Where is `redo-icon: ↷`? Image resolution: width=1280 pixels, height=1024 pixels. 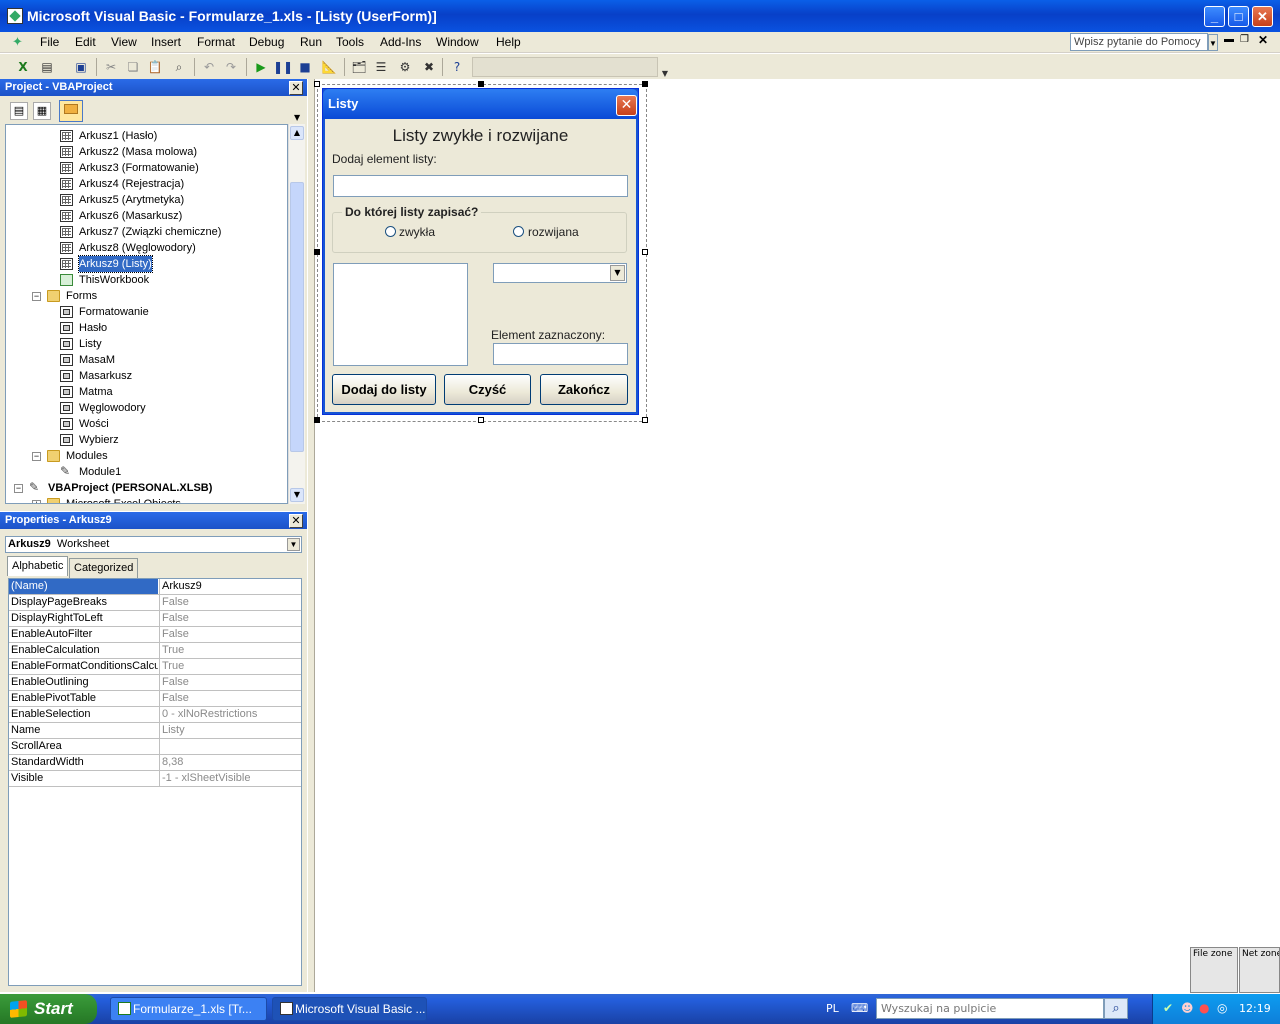
redo-icon: ↷ is located at coordinates (231, 67).